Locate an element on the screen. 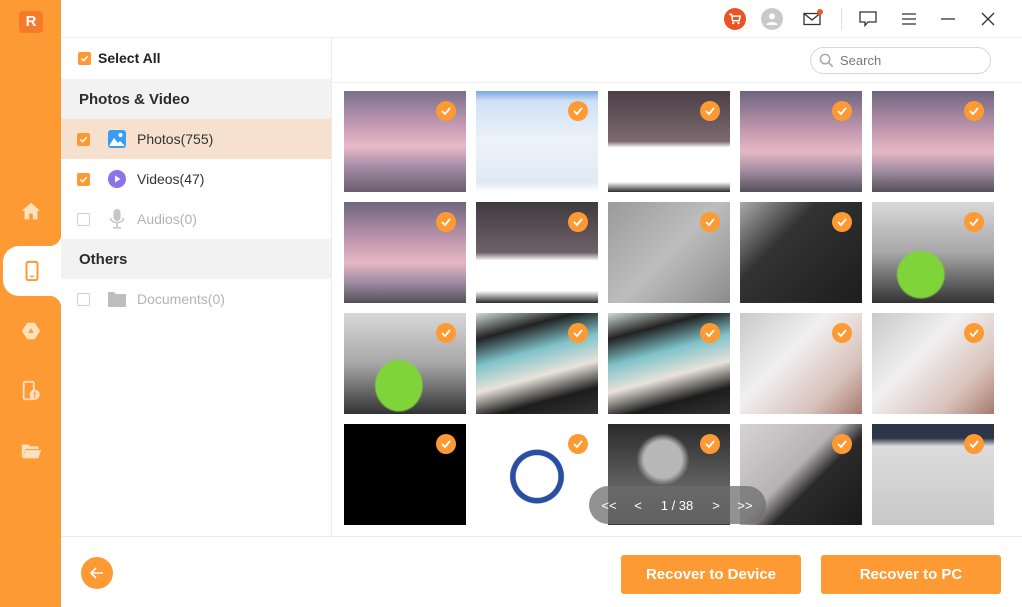  user-icon is located at coordinates (772, 19).